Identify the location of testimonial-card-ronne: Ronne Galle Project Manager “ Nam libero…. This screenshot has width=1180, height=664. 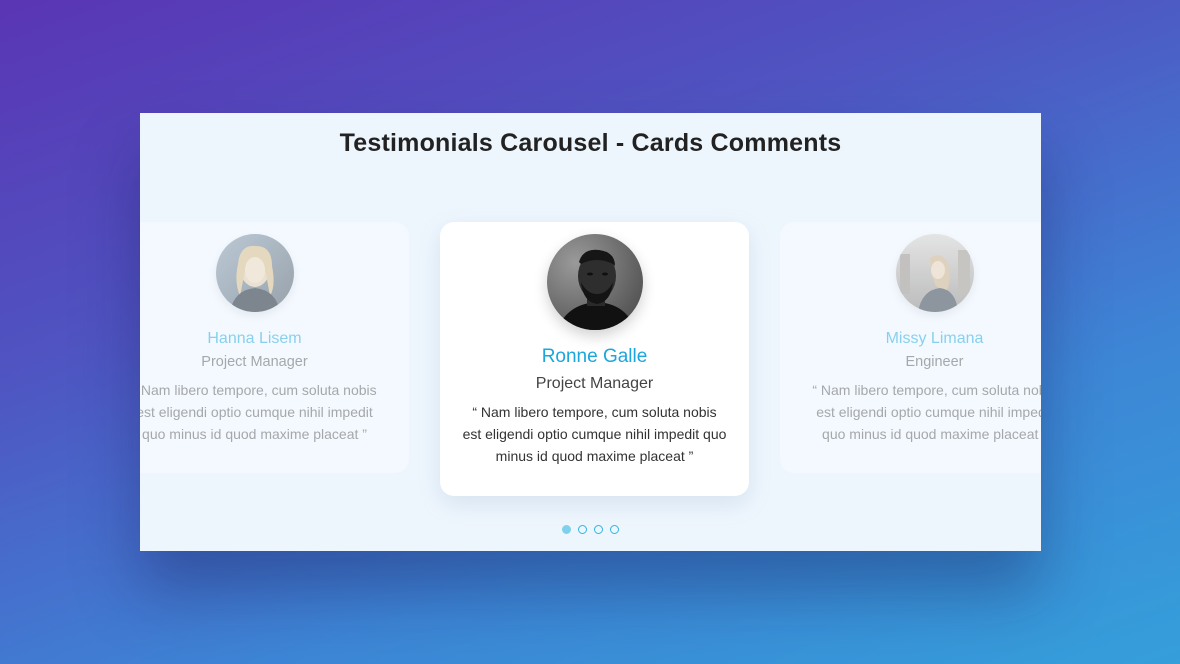
(594, 359).